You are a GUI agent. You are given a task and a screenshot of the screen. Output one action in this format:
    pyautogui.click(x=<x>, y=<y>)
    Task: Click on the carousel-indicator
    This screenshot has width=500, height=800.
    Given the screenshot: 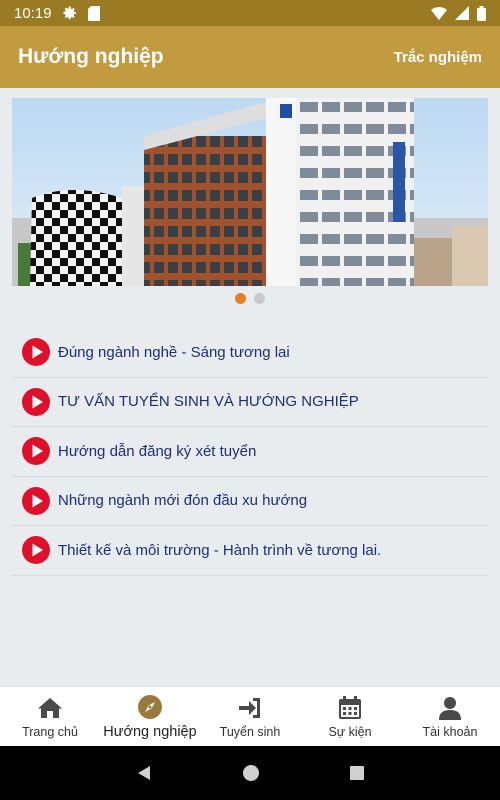 What is the action you would take?
    pyautogui.click(x=250, y=298)
    